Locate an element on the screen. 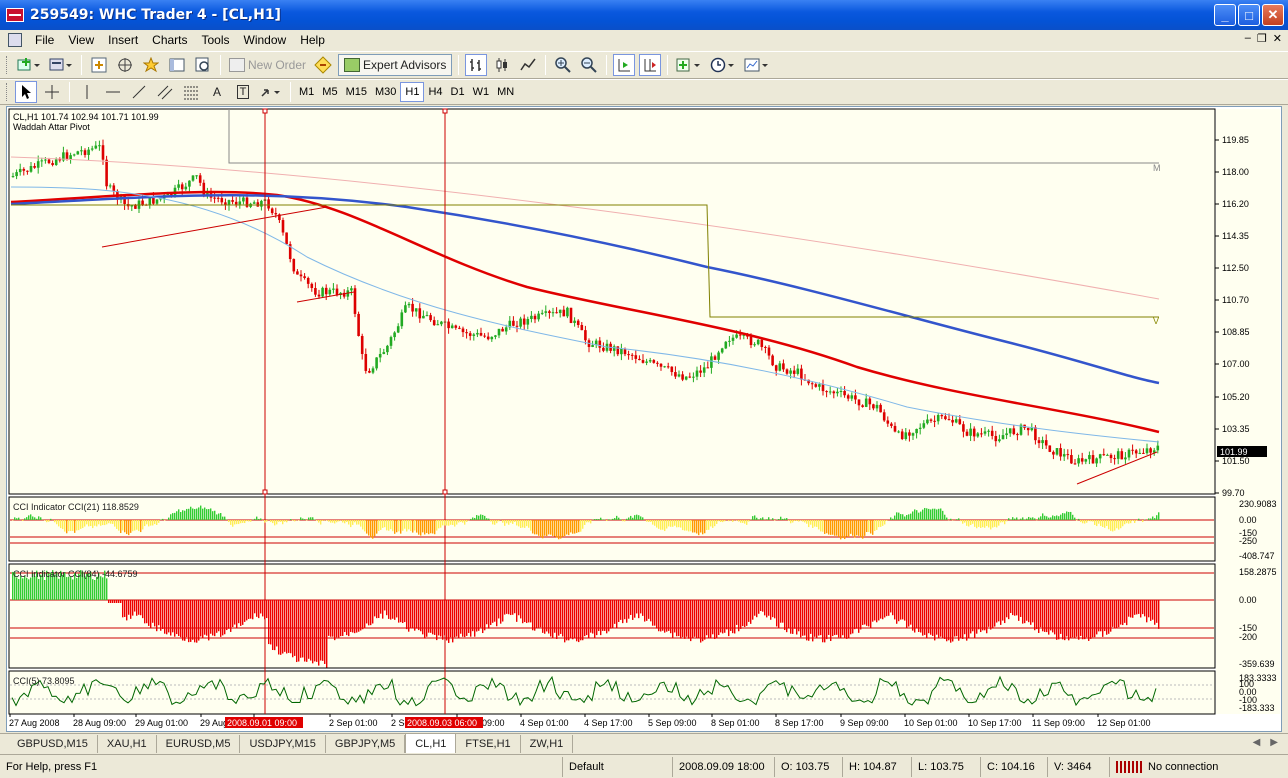 Image resolution: width=1288 pixels, height=778 pixels. fibonacci-icon is located at coordinates (191, 92).